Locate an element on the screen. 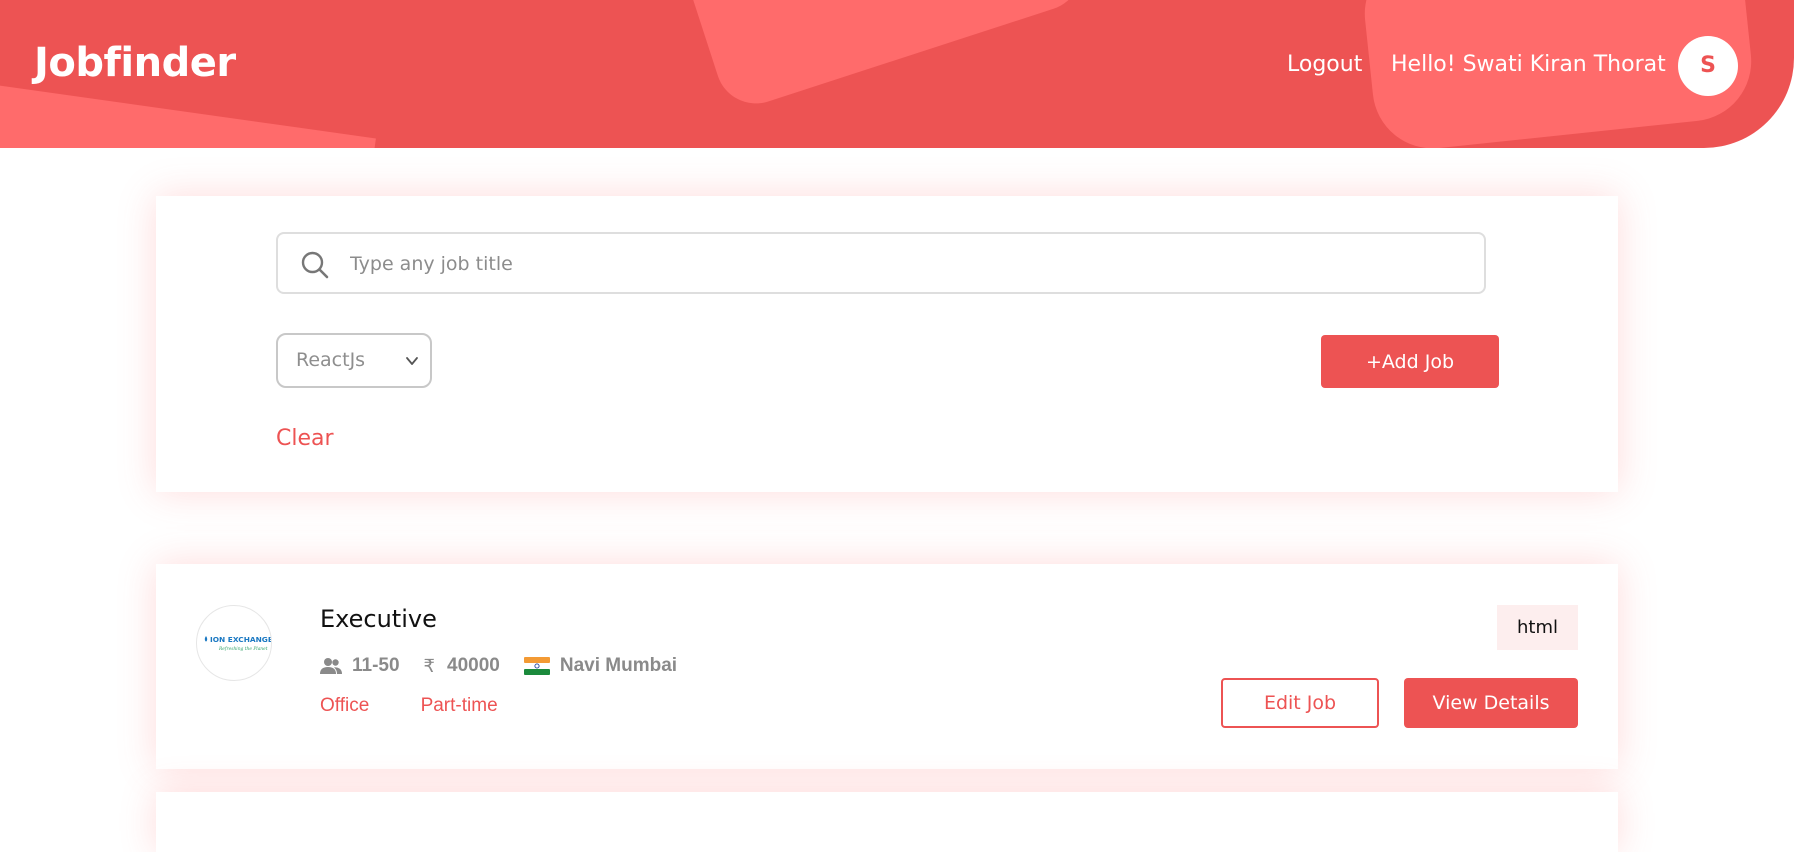 The width and height of the screenshot is (1794, 852). job-title: Executive is located at coordinates (378, 619).